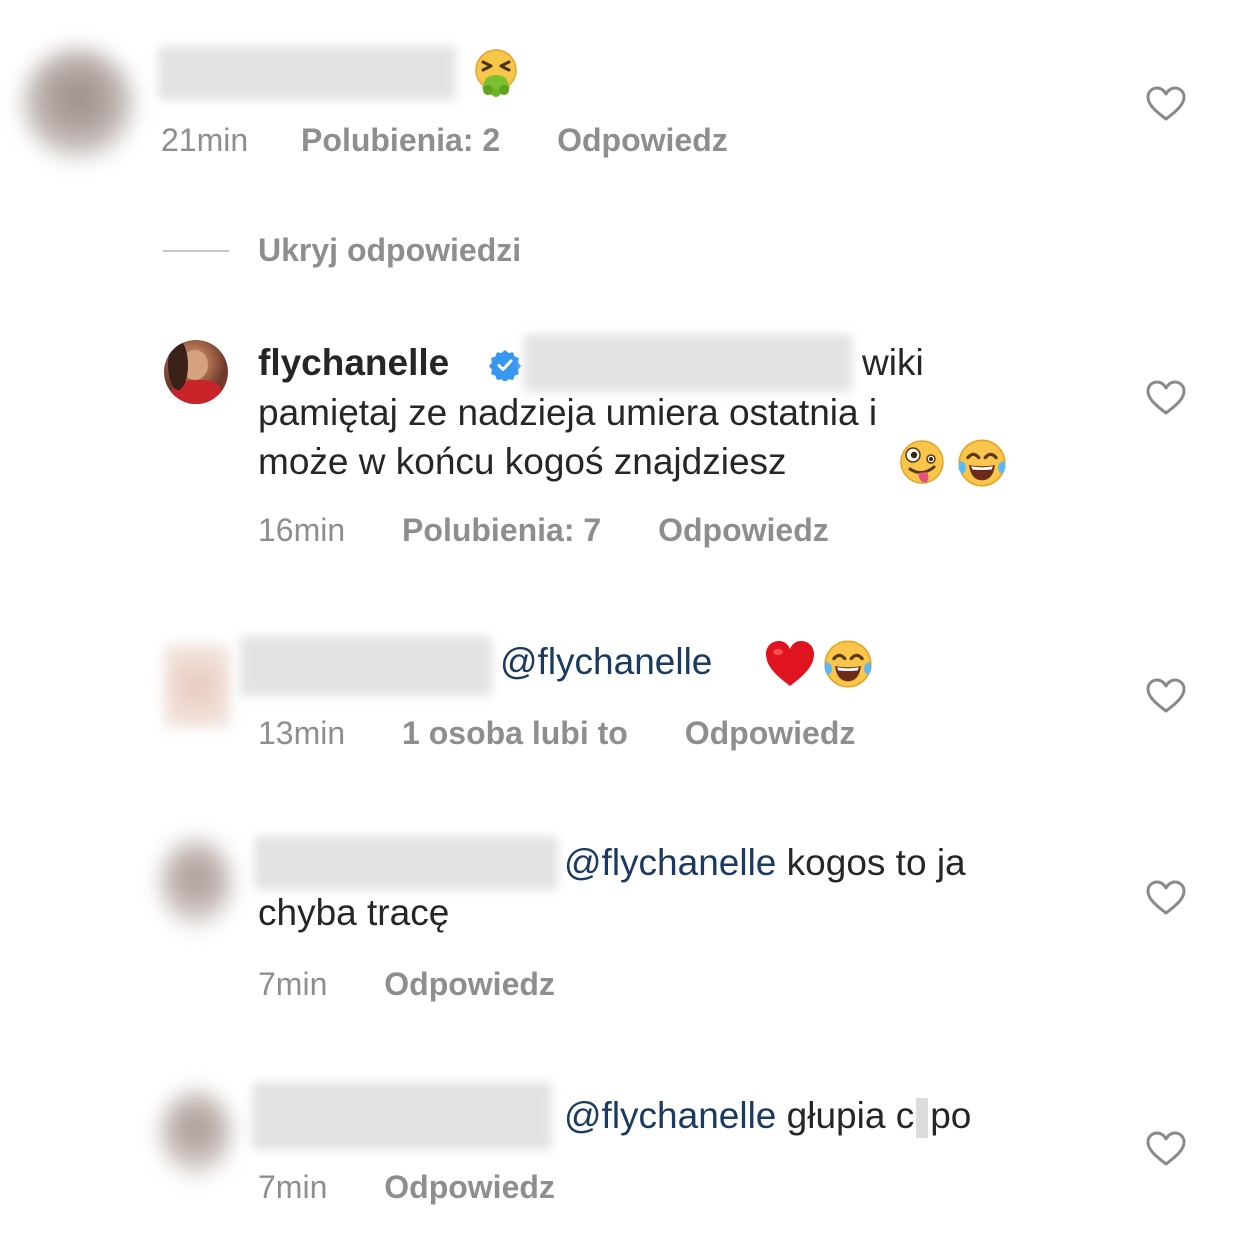 The image size is (1250, 1248). What do you see at coordinates (893, 362) in the screenshot?
I see `comment-text-line1-end: wiki` at bounding box center [893, 362].